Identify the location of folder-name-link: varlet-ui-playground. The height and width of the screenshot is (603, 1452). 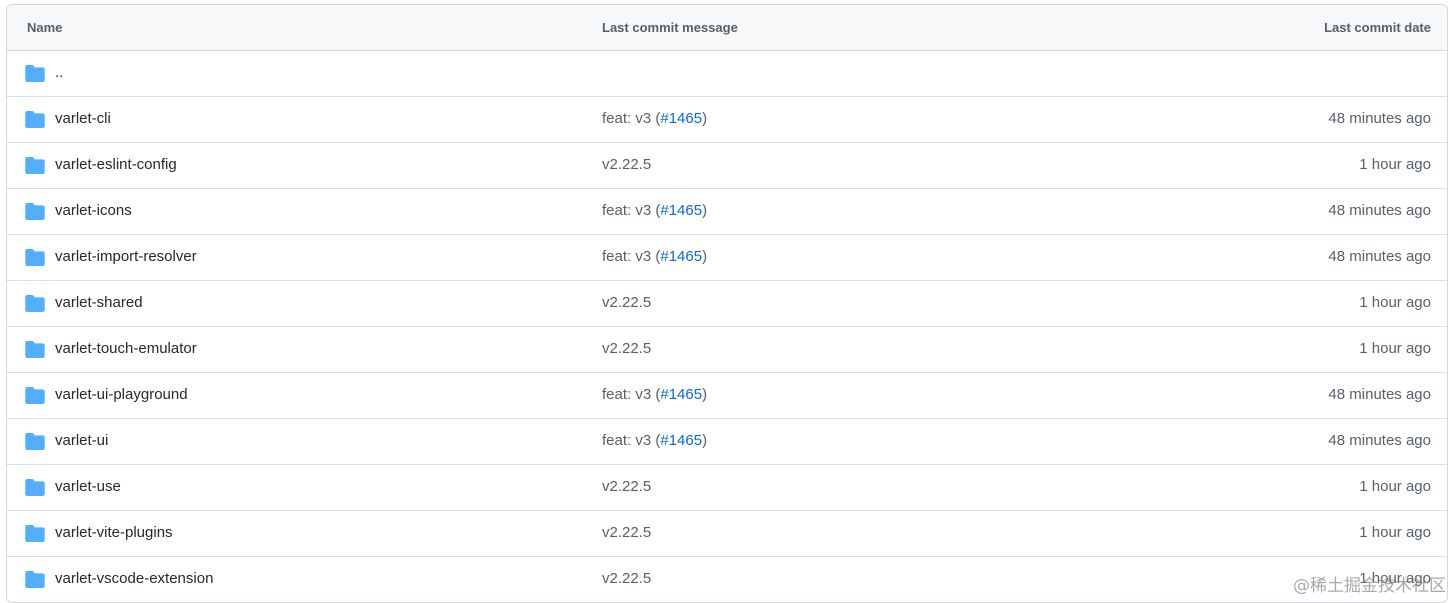
(121, 394).